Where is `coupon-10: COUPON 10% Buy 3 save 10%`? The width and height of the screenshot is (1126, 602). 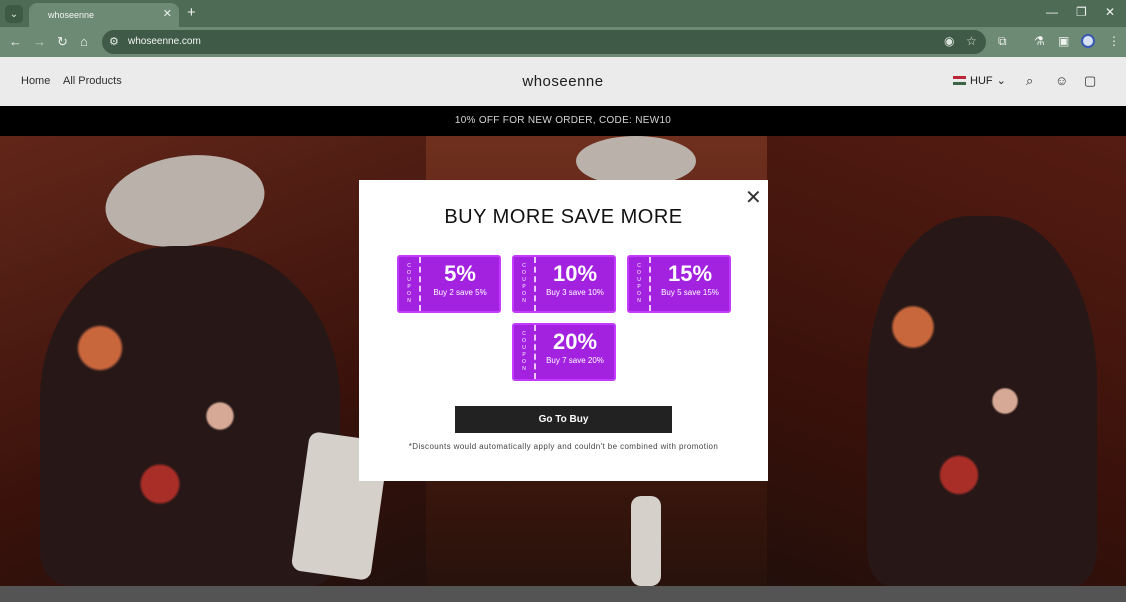
coupon-10: COUPON 10% Buy 3 save 10% is located at coordinates (564, 284).